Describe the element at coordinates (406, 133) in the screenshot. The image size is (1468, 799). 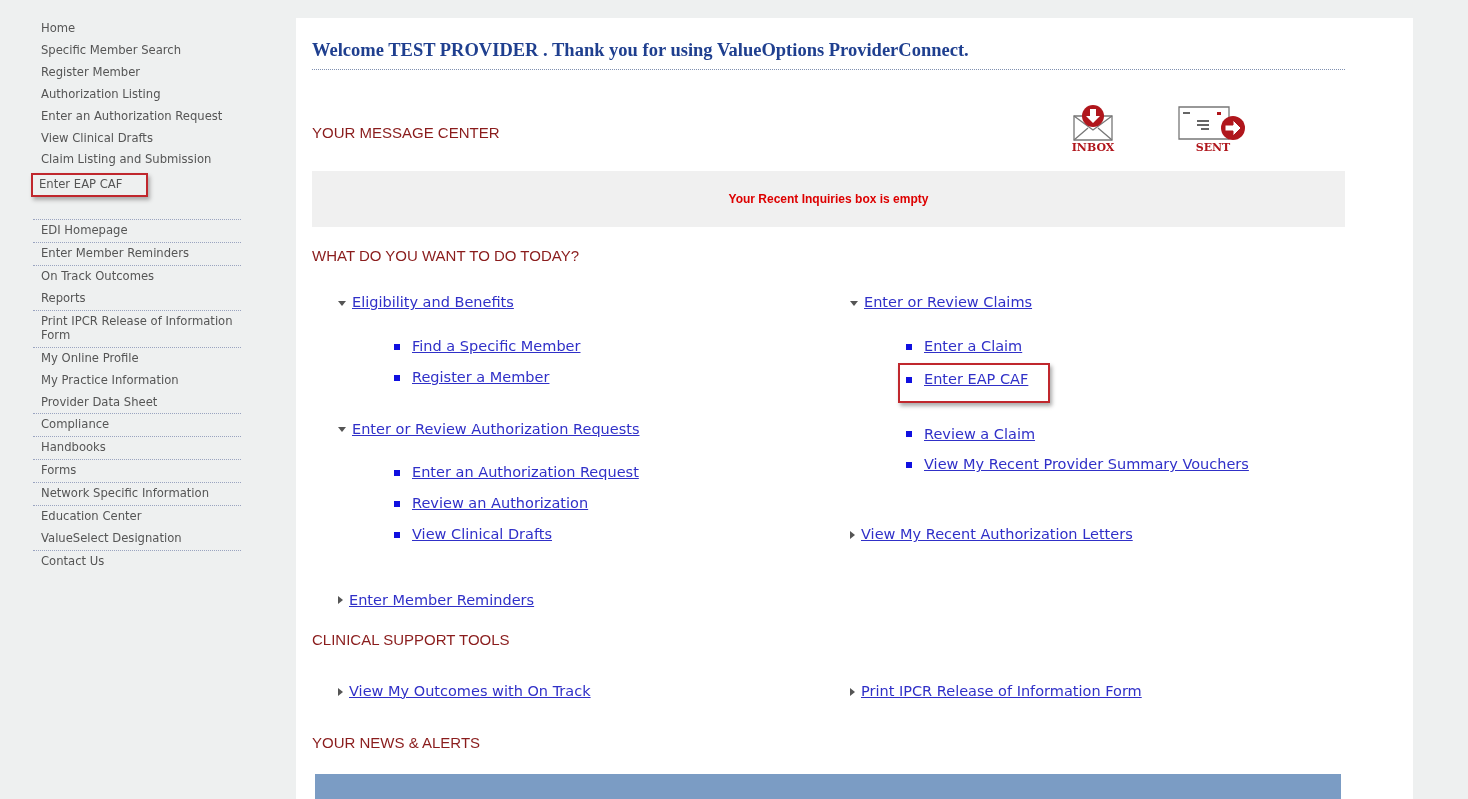
I see `section-heading: YOUR MESSAGE CENTER` at that location.